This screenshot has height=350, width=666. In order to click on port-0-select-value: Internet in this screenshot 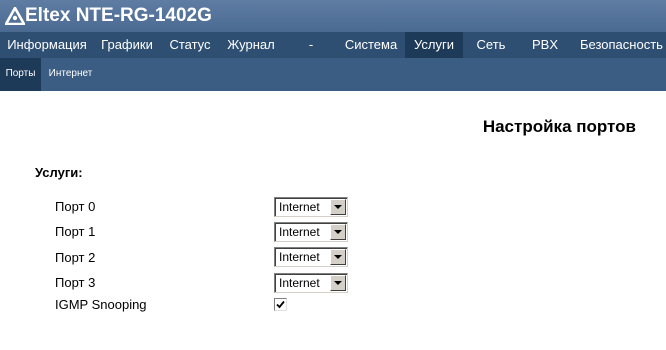, I will do `click(299, 207)`.